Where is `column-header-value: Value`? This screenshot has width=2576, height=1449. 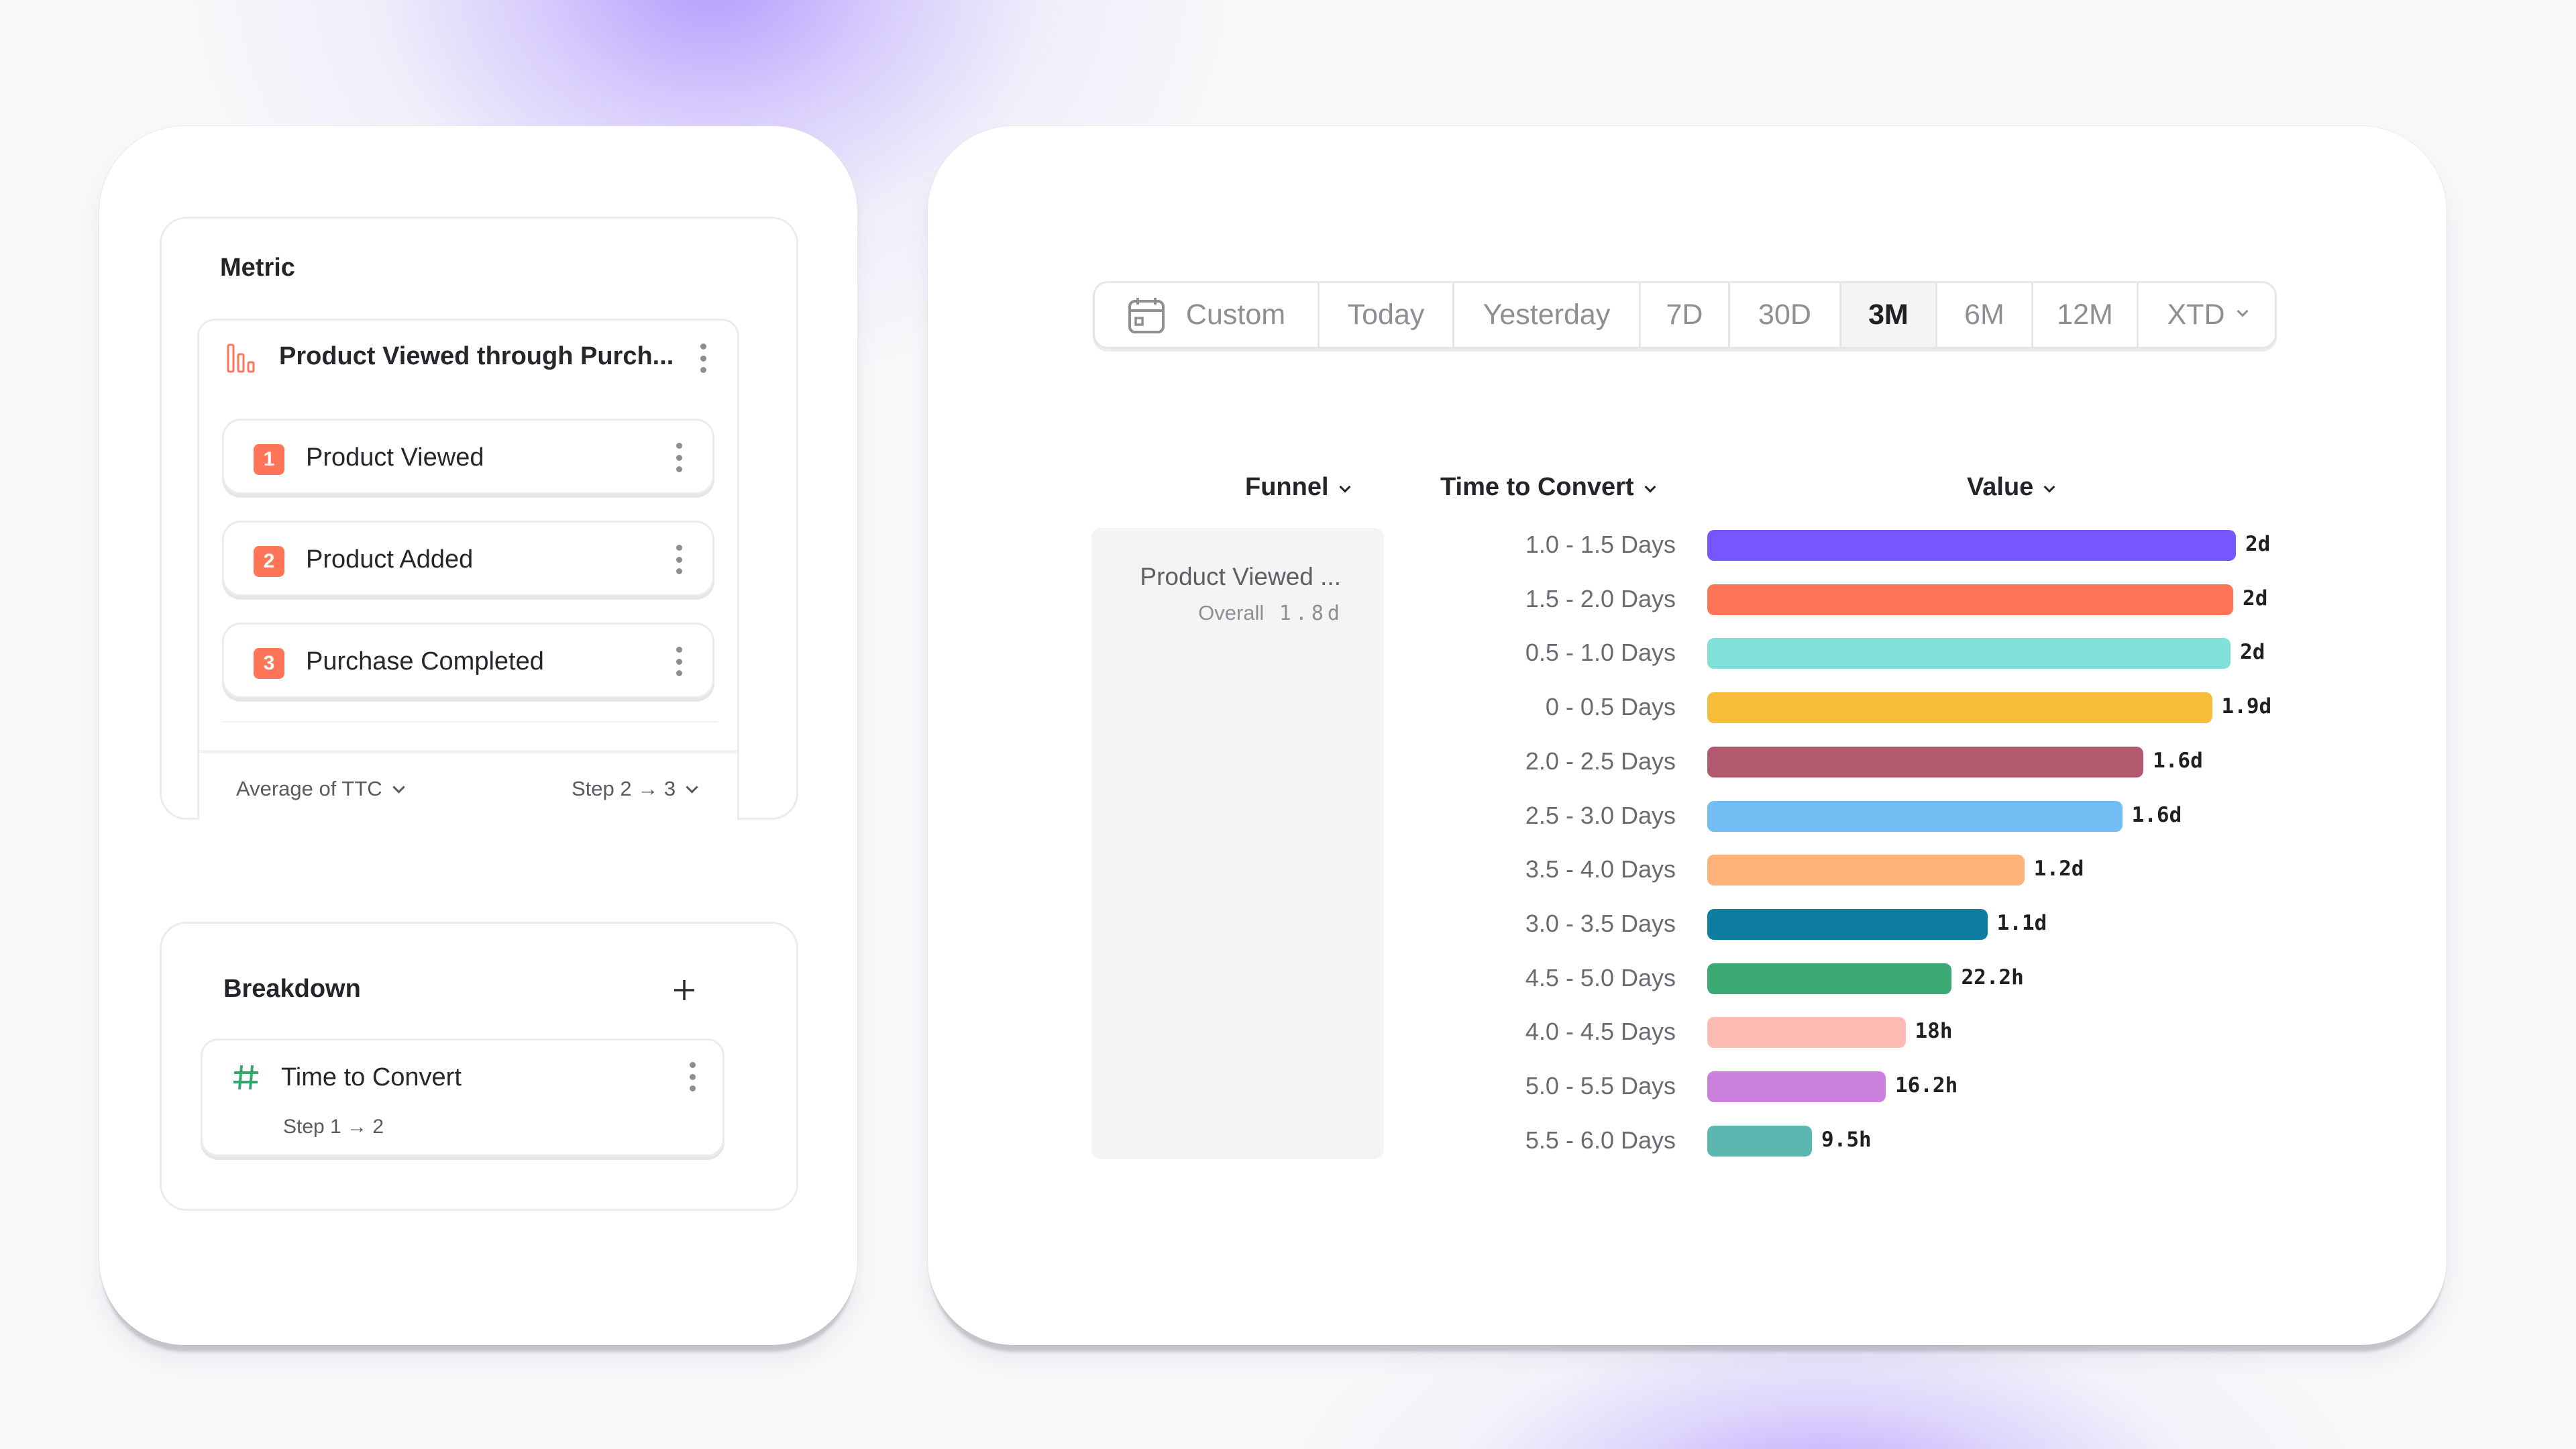
column-header-value: Value is located at coordinates (2011, 487).